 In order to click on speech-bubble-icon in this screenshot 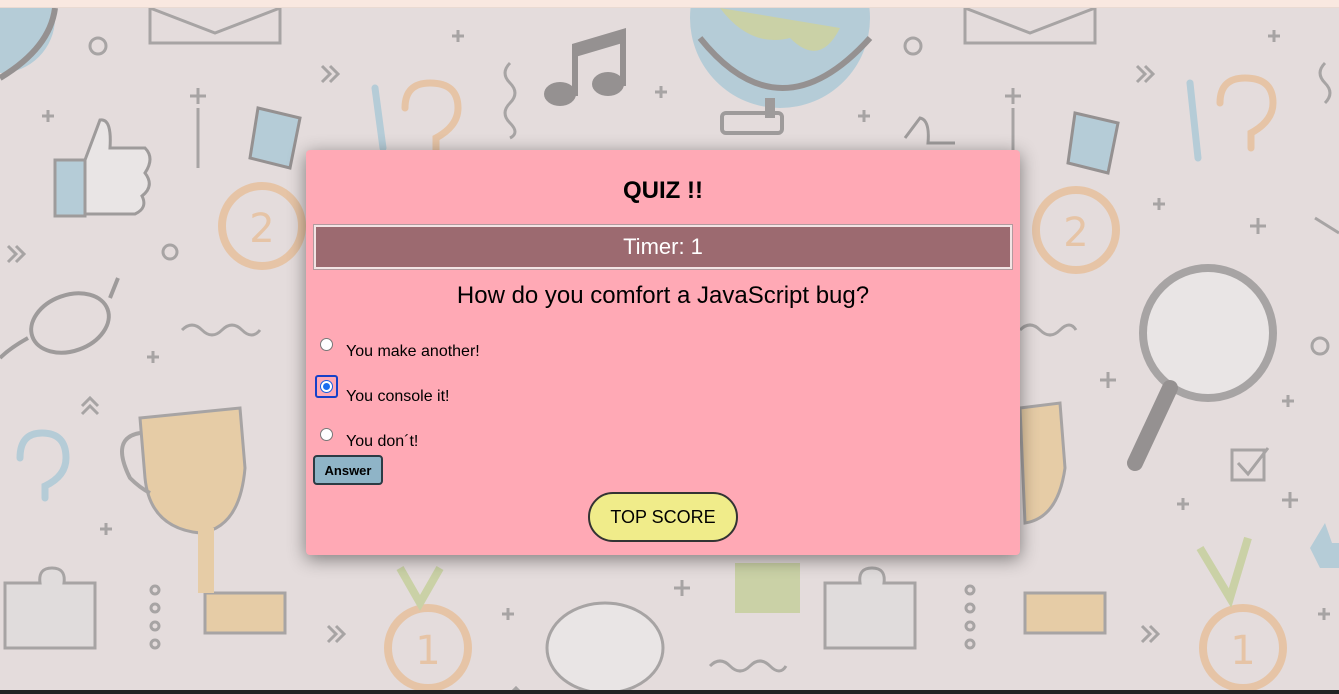, I will do `click(605, 645)`.